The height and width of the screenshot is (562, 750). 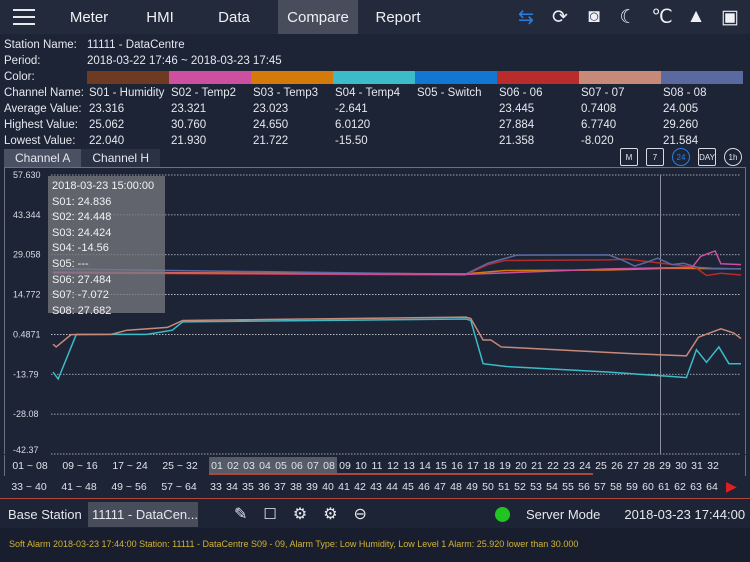 I want to click on channel-button: 36, so click(x=264, y=487).